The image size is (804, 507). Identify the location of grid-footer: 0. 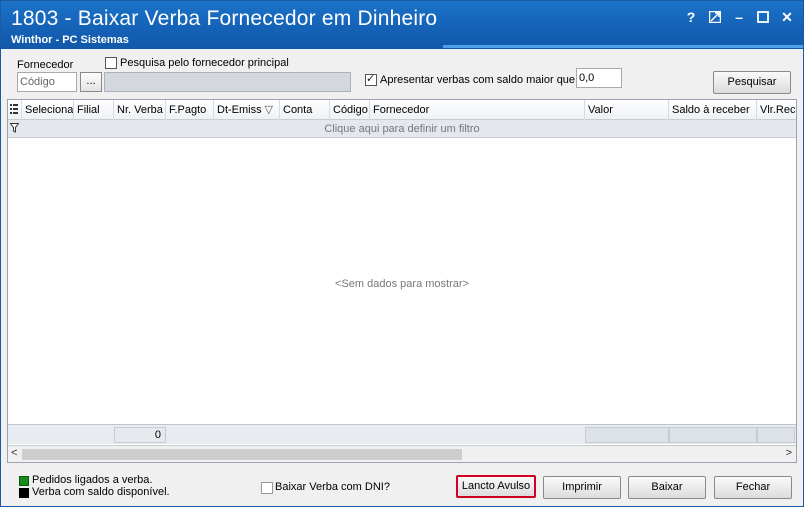
(402, 434).